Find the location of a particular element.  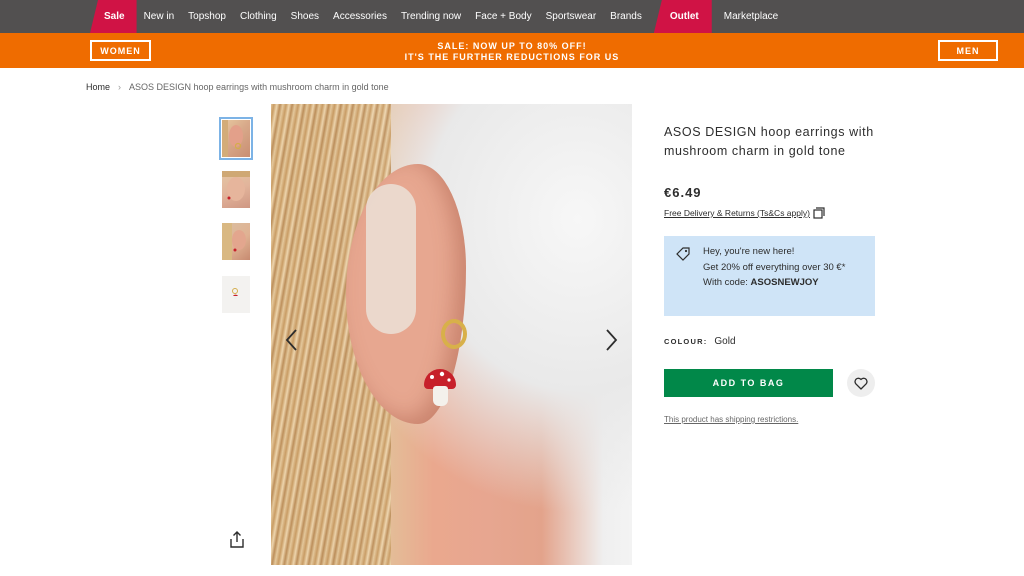

previous-image-button is located at coordinates (292, 340).